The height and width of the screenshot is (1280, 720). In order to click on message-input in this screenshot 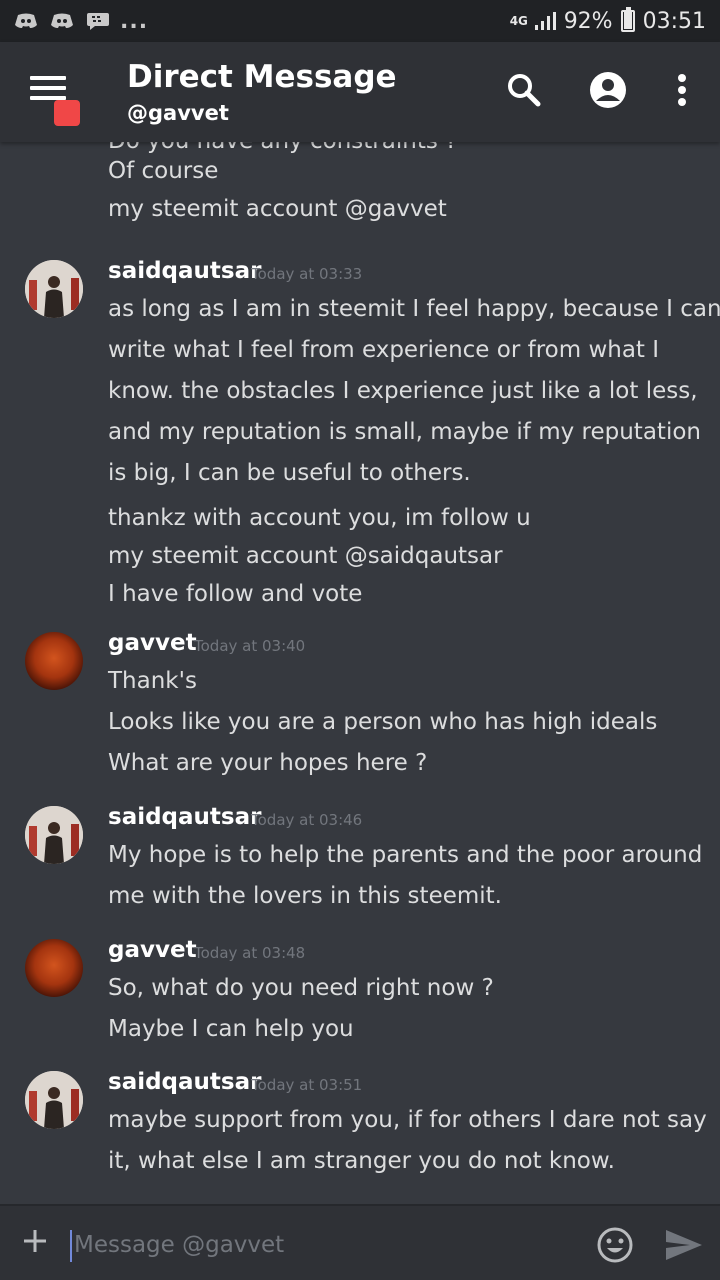, I will do `click(324, 1245)`.